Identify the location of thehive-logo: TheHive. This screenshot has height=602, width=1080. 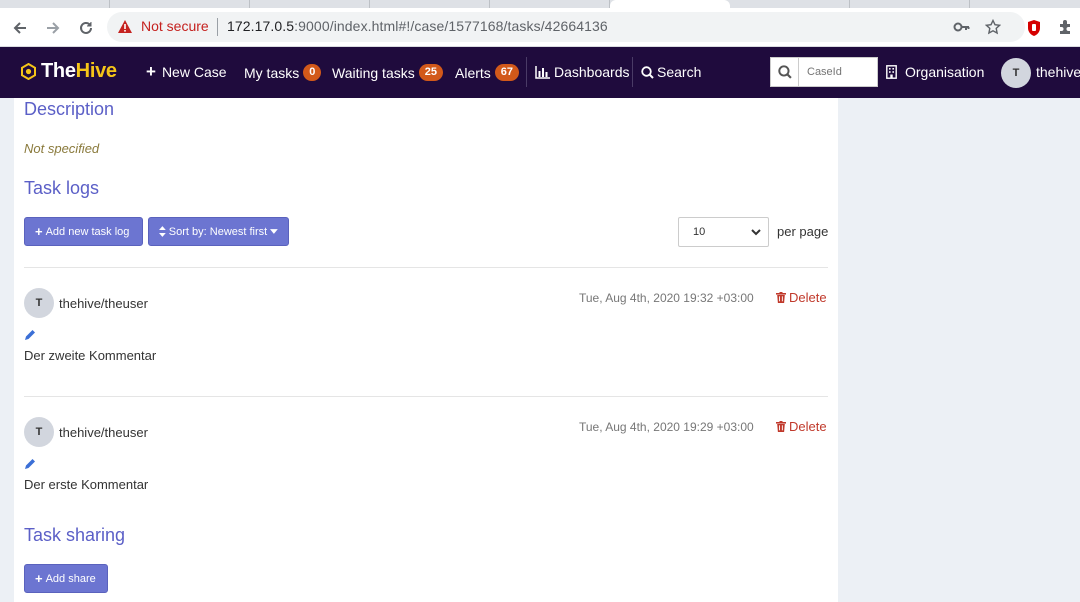
(68, 71).